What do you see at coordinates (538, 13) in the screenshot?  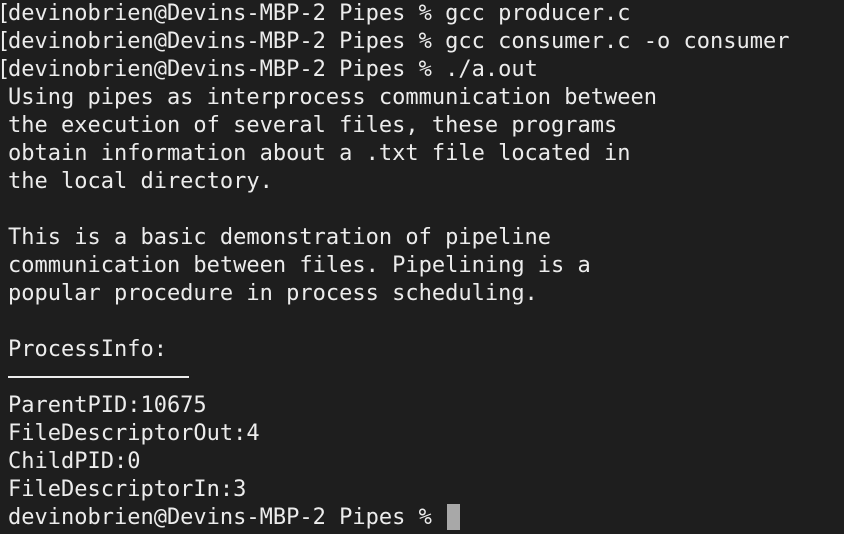 I see `command-text: gcc producer.c` at bounding box center [538, 13].